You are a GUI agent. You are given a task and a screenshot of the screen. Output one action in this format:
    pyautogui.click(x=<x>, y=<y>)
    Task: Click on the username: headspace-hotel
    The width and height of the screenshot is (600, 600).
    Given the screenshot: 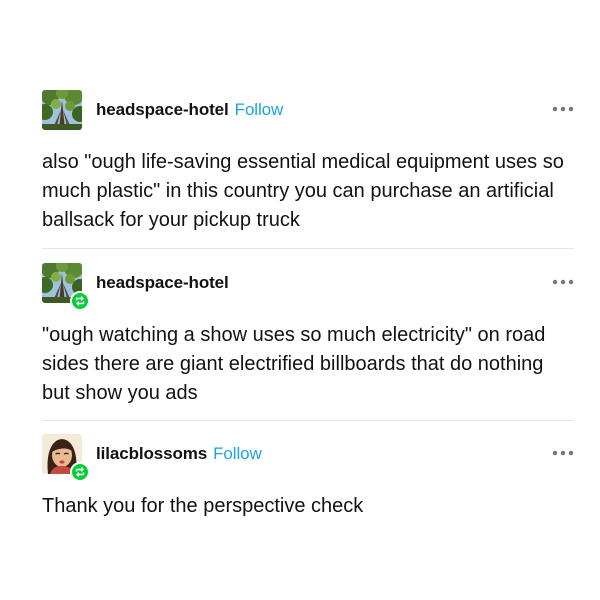 What is the action you would take?
    pyautogui.click(x=162, y=283)
    